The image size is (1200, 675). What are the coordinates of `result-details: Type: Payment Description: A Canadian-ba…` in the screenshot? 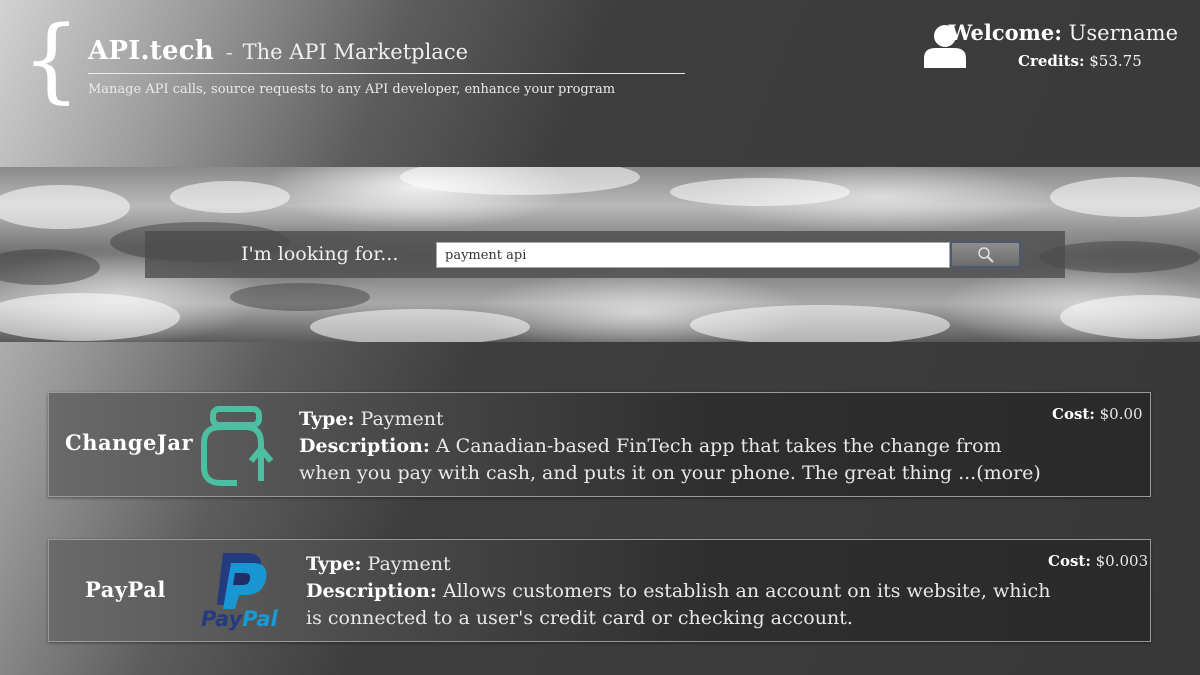 It's located at (679, 446).